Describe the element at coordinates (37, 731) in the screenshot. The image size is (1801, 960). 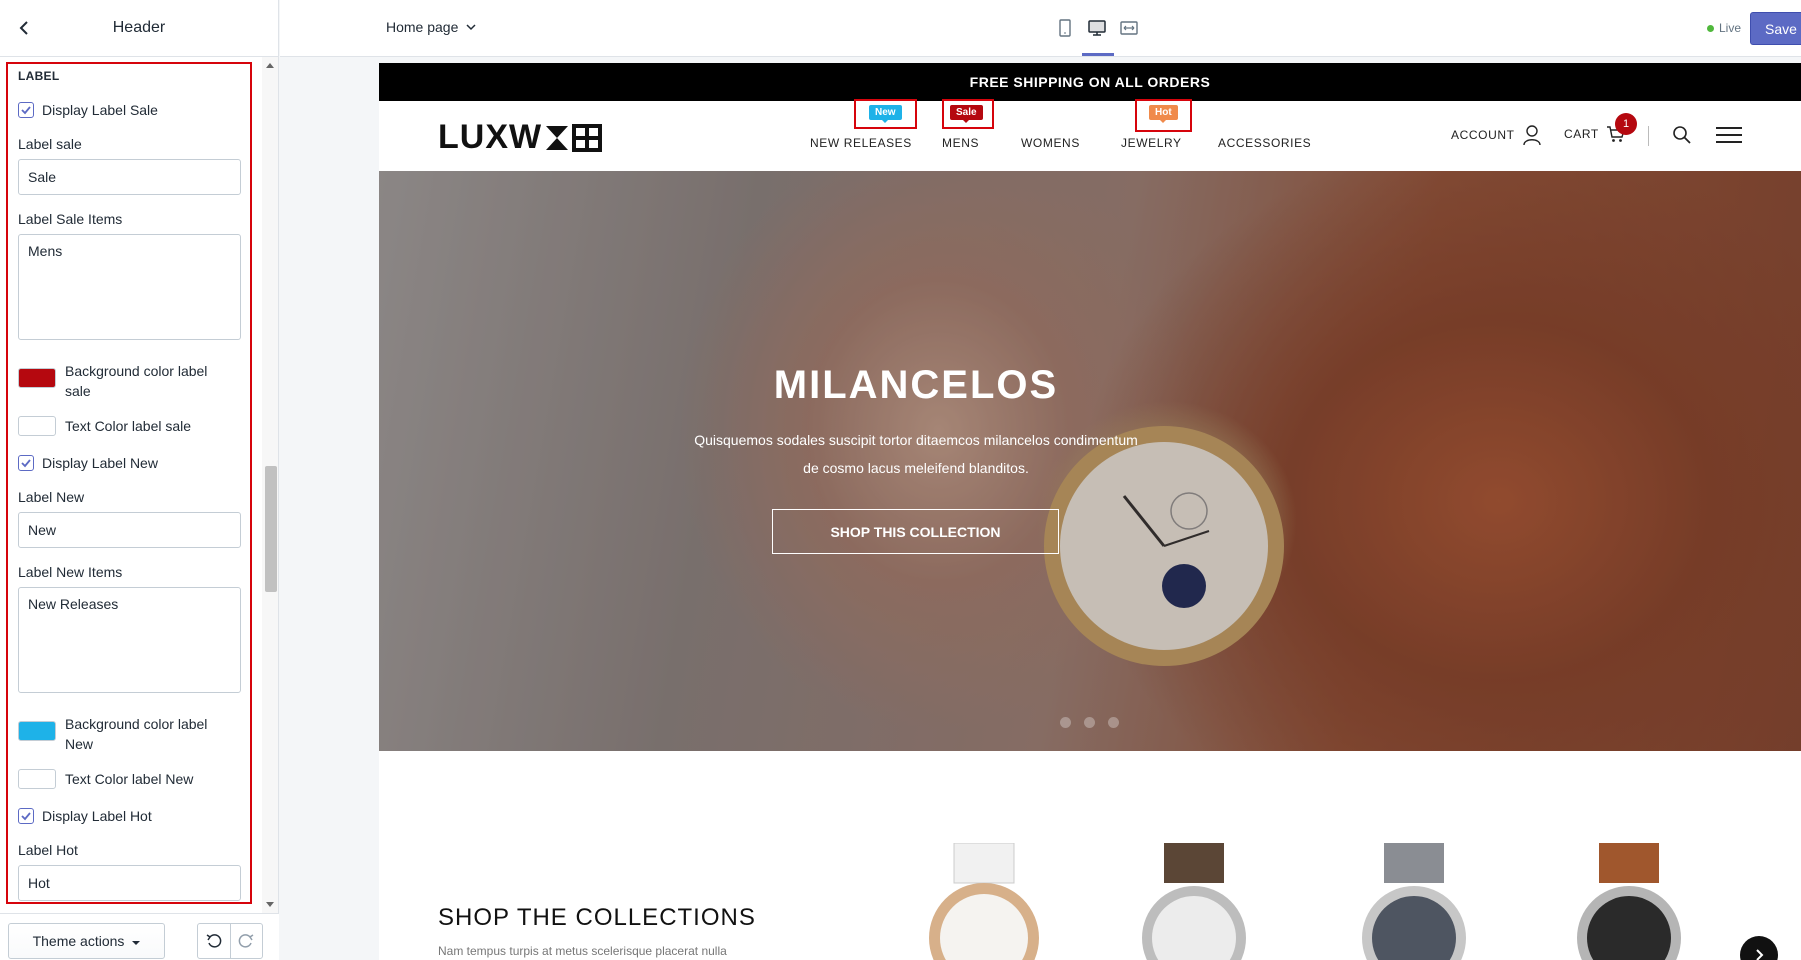
I see `bg-color-new-swatch` at that location.